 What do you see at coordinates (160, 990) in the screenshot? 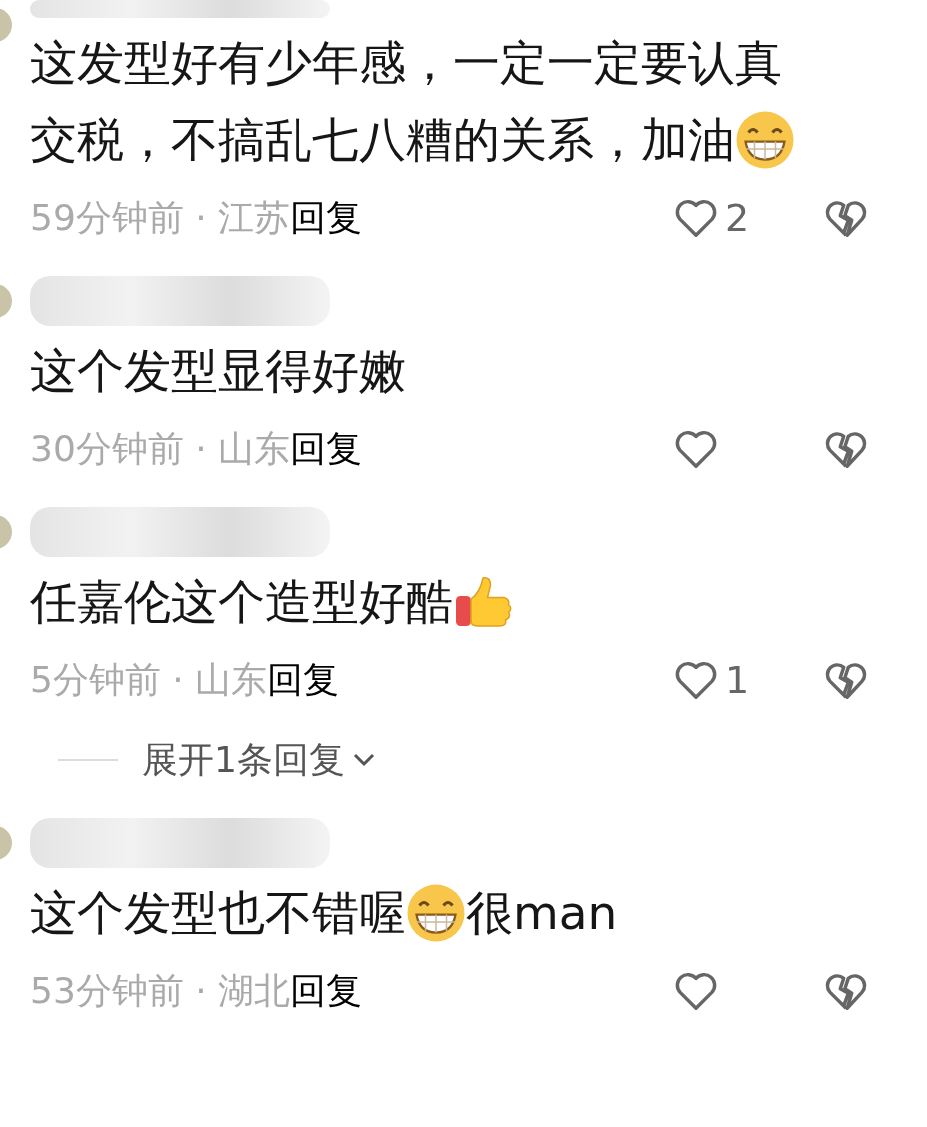
I see `time-location: 53分钟前 · 湖北` at bounding box center [160, 990].